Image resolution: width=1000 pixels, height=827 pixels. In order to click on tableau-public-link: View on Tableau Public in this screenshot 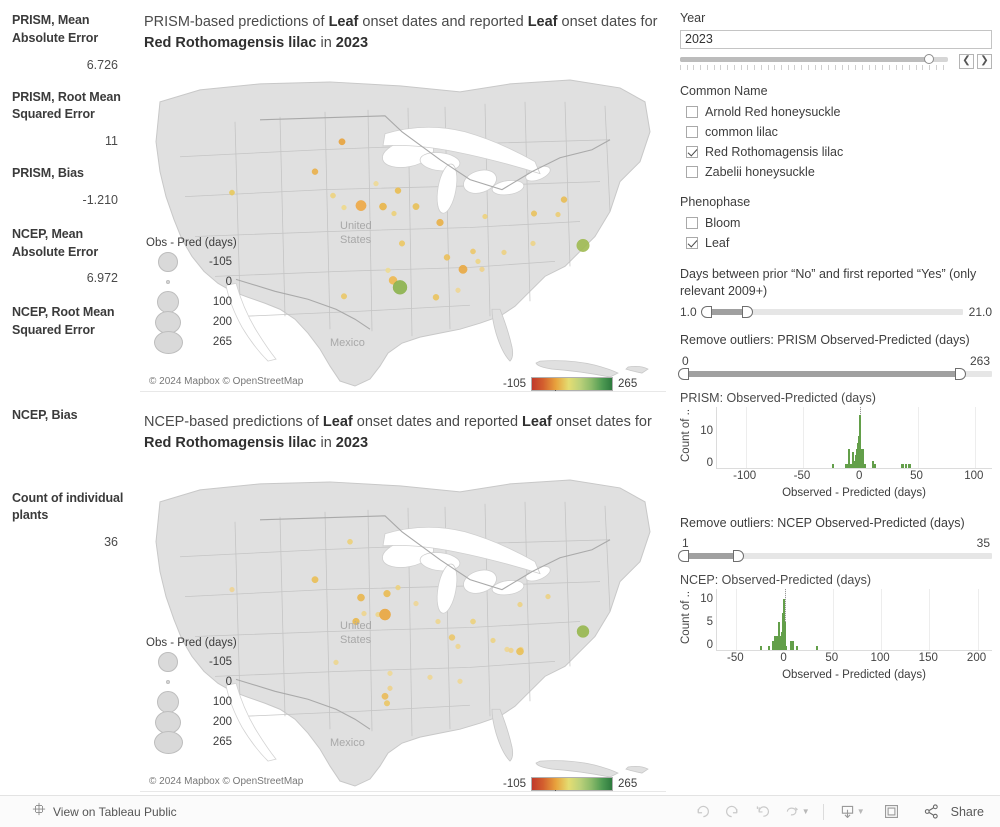, I will do `click(104, 811)`.